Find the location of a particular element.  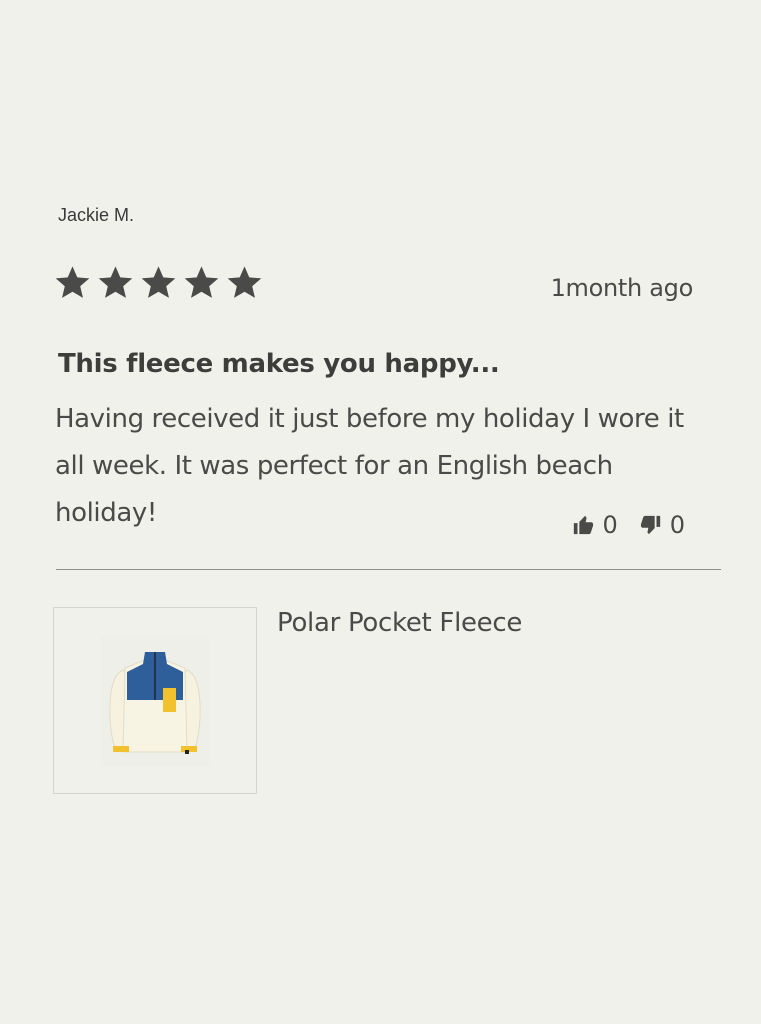

review-timestamp: 1month ago is located at coordinates (622, 288).